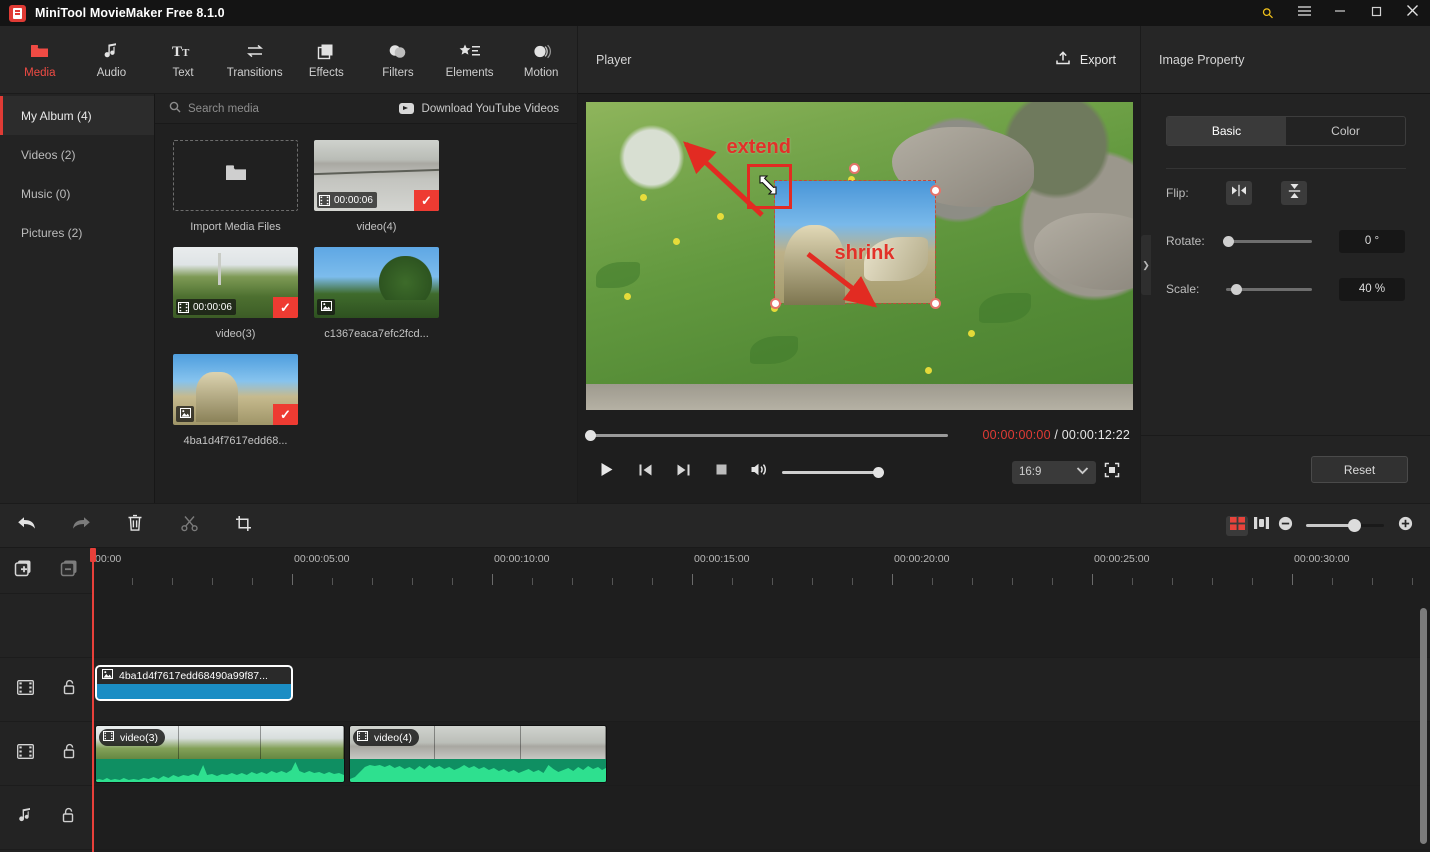  Describe the element at coordinates (766, 435) in the screenshot. I see `seek-slider` at that location.